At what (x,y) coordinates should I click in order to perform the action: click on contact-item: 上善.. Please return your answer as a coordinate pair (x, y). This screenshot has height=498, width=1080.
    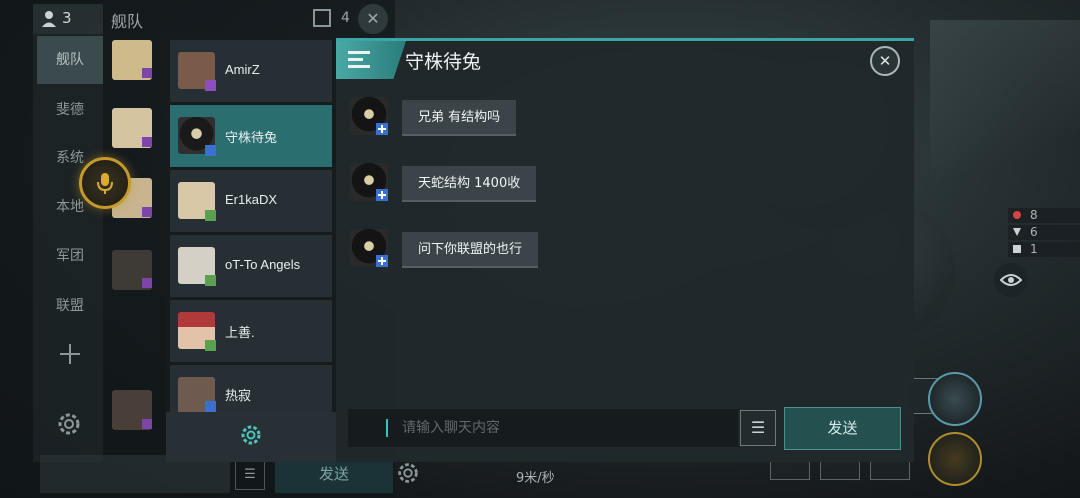
    Looking at the image, I should click on (251, 331).